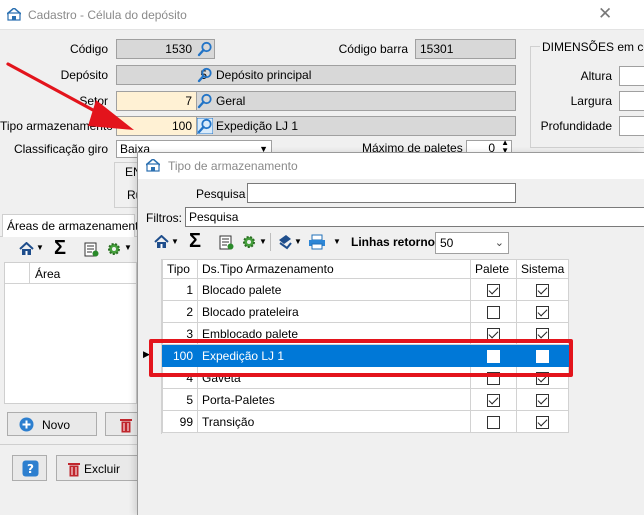 Image resolution: width=644 pixels, height=515 pixels. I want to click on tab-areas-armazenamento: Áreas de armazenamento, so click(73, 225).